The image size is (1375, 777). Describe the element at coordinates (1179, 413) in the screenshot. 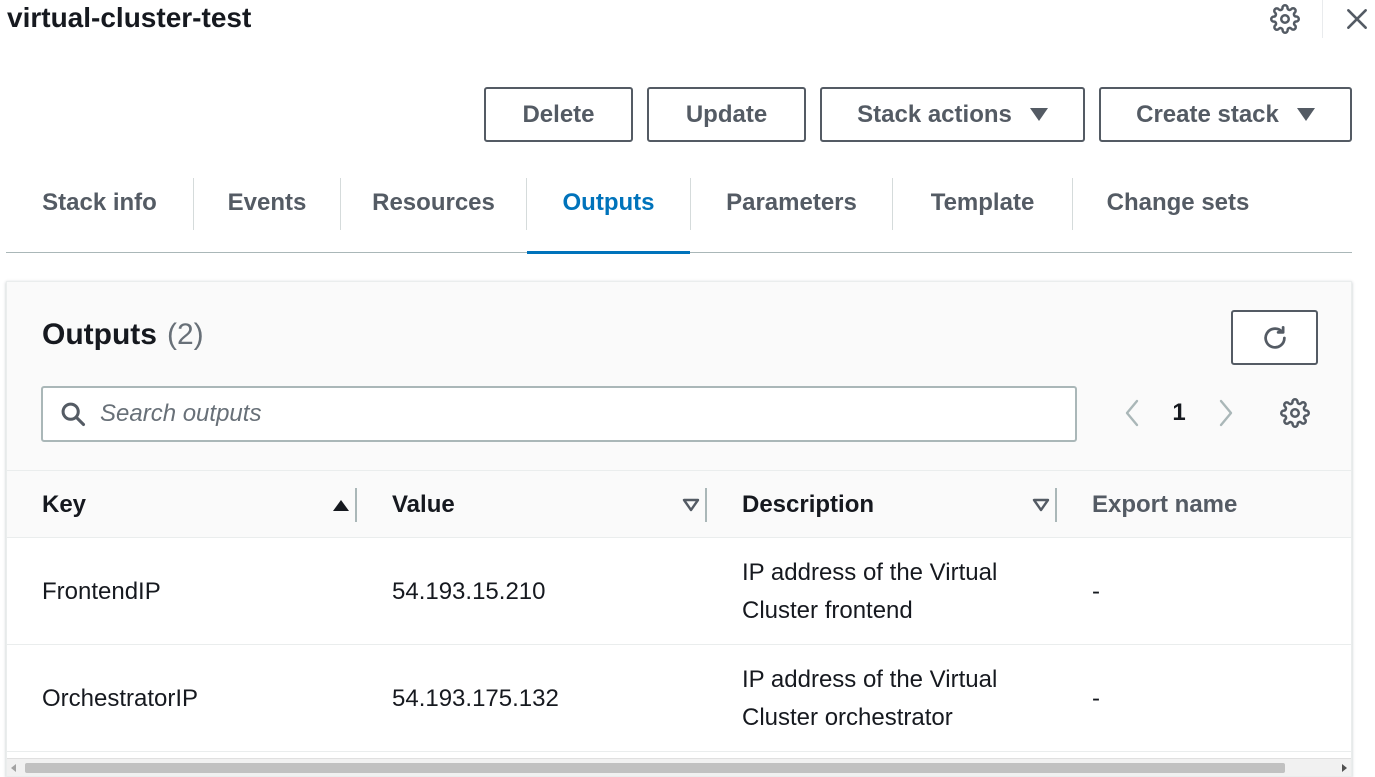

I see `pagination-page-number: 1` at that location.